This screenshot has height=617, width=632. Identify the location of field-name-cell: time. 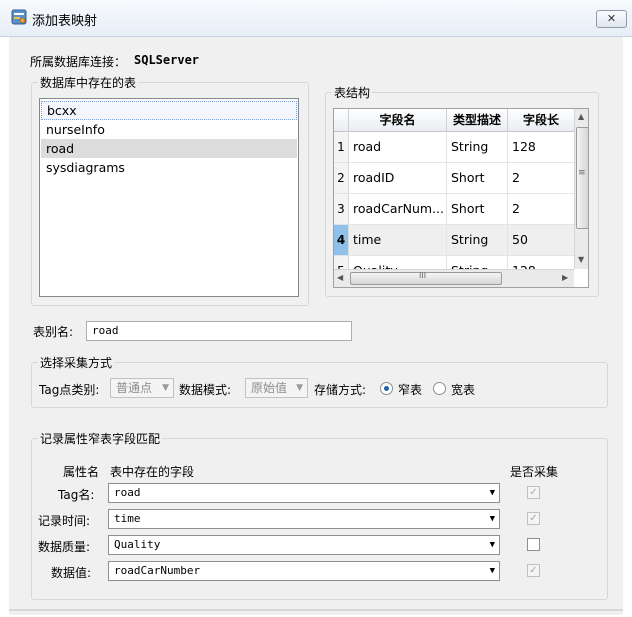
(398, 240).